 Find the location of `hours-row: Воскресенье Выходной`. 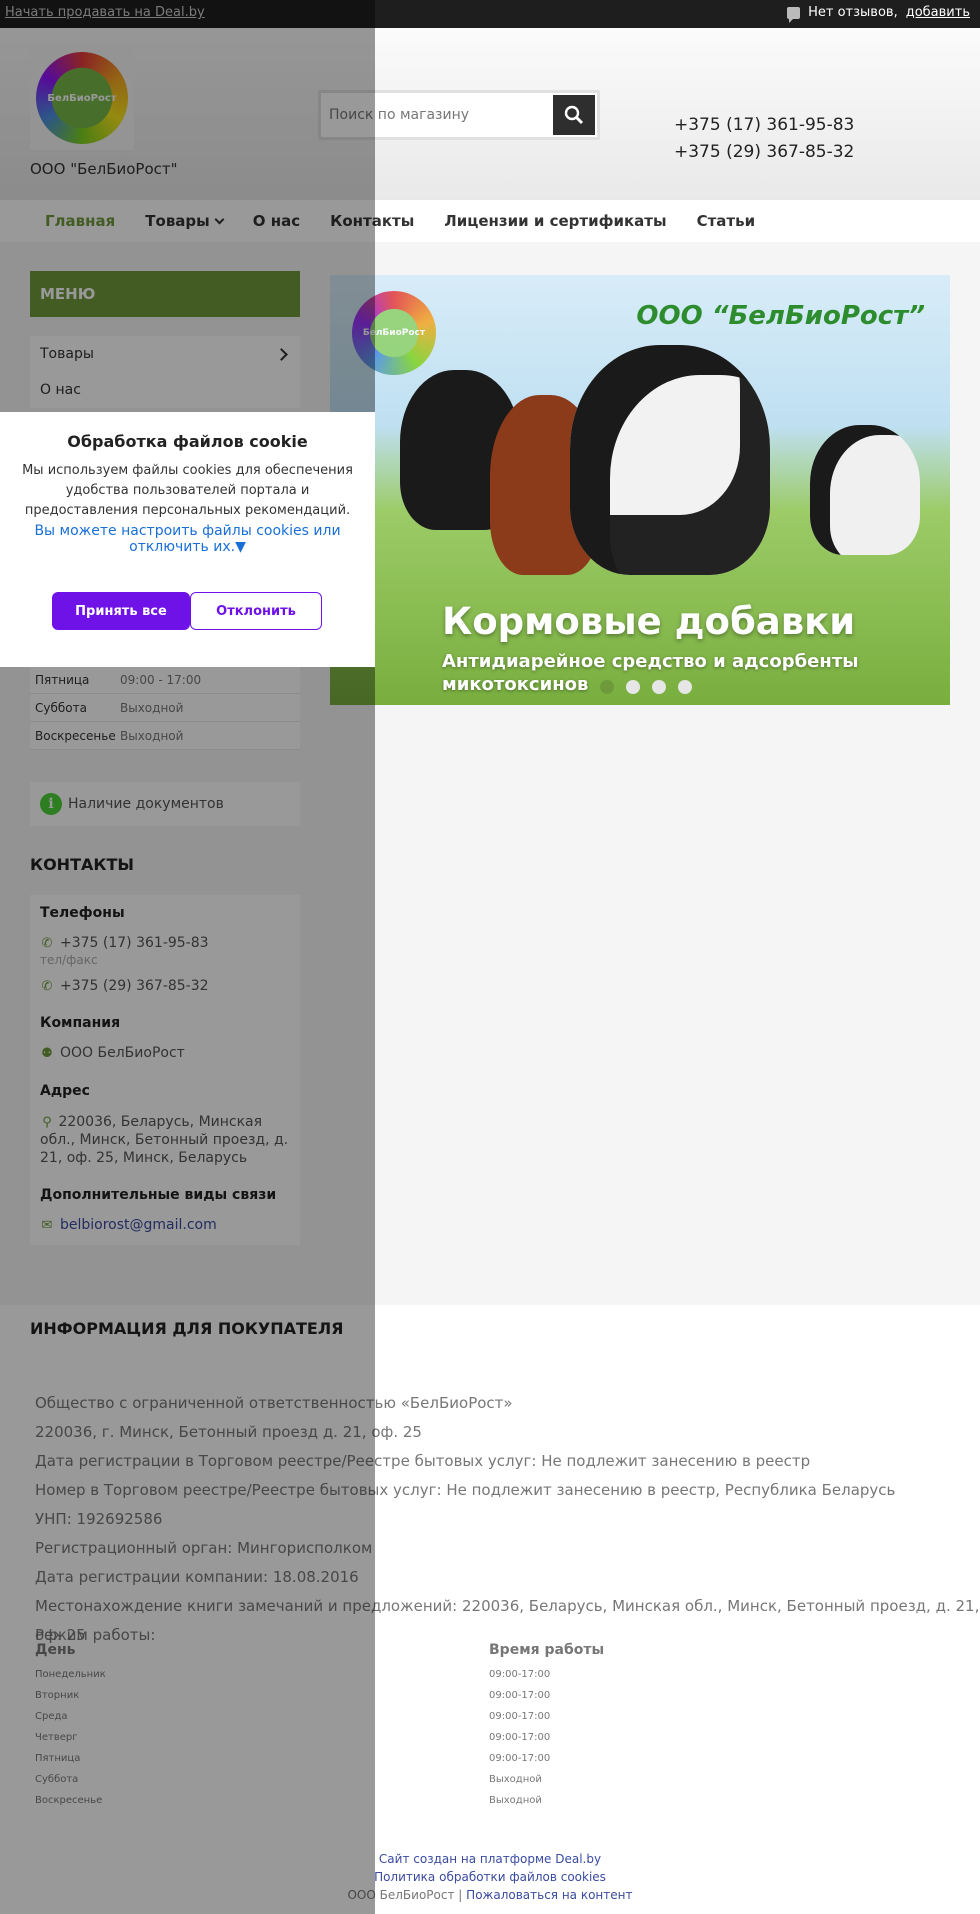

hours-row: Воскресенье Выходной is located at coordinates (165, 736).